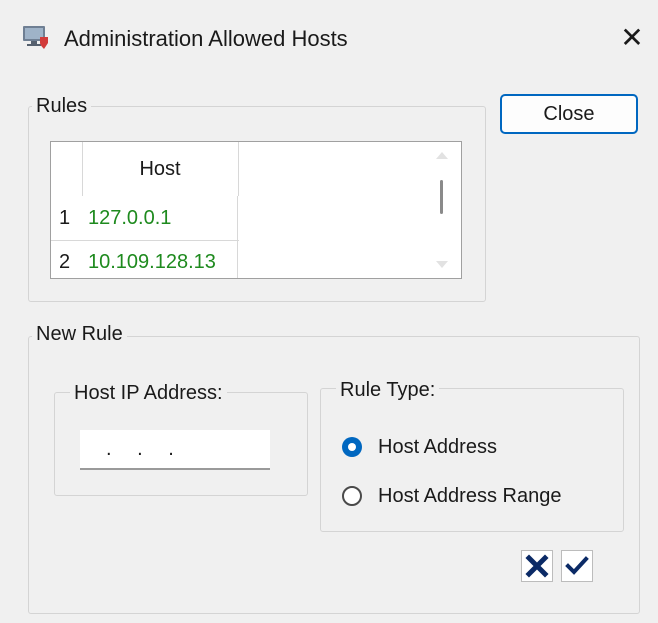  I want to click on window-title: Administration Allowed Hosts, so click(206, 38).